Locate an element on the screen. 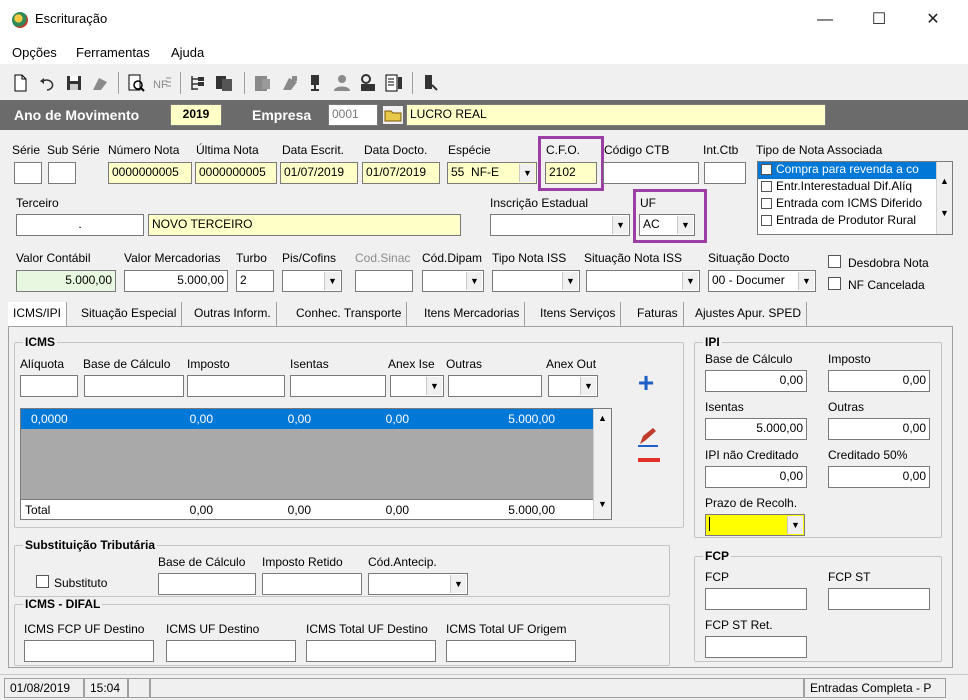 The image size is (968, 700). codigo-ctb-input is located at coordinates (651, 173).